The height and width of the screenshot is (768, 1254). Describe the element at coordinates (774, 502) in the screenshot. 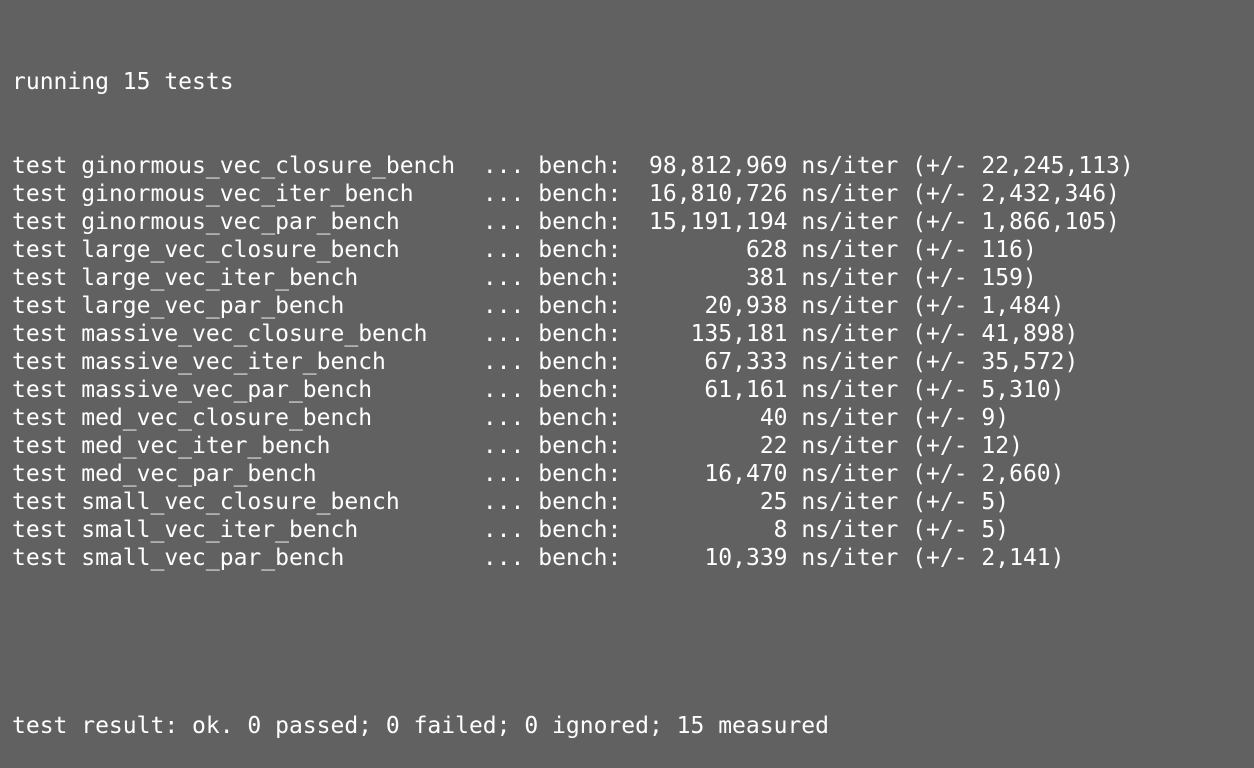

I see `bench-value: 25` at that location.